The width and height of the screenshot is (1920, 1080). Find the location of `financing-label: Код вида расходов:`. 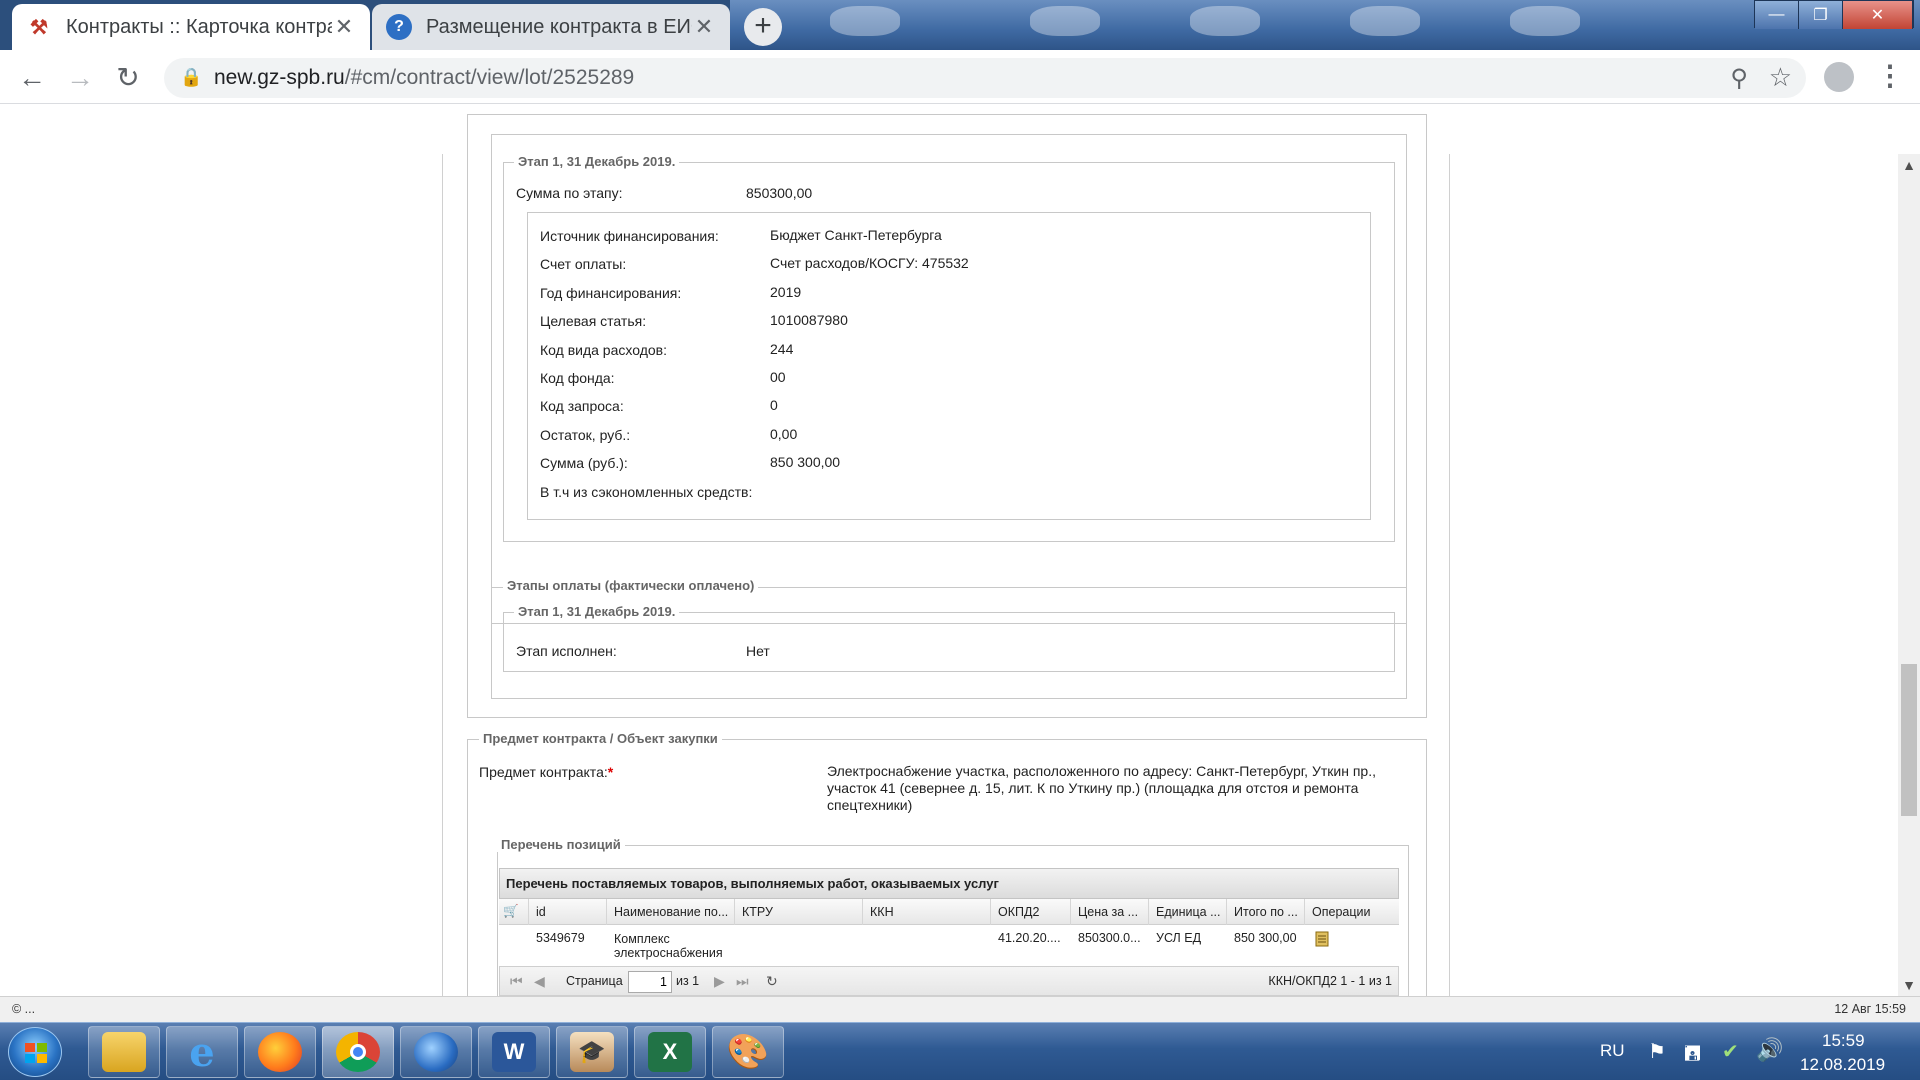

financing-label: Код вида расходов: is located at coordinates (603, 349).